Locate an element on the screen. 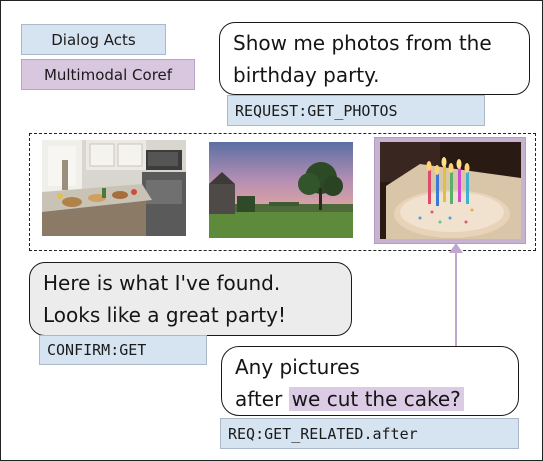 The width and height of the screenshot is (543, 461). legend-dialog-acts: Dialog Acts is located at coordinates (93, 39).